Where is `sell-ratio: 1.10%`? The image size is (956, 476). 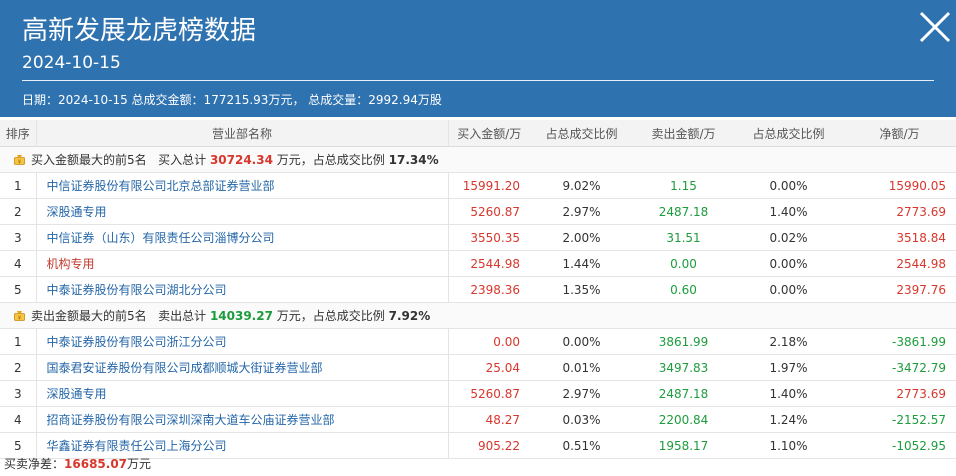 sell-ratio: 1.10% is located at coordinates (788, 445).